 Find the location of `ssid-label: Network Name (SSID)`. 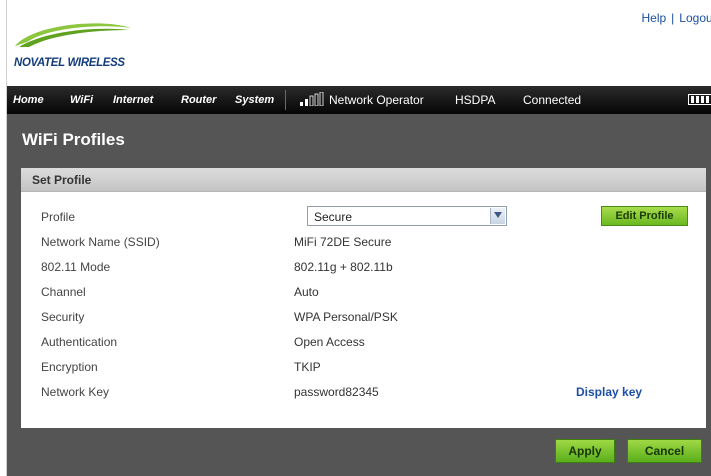

ssid-label: Network Name (SSID) is located at coordinates (100, 242).